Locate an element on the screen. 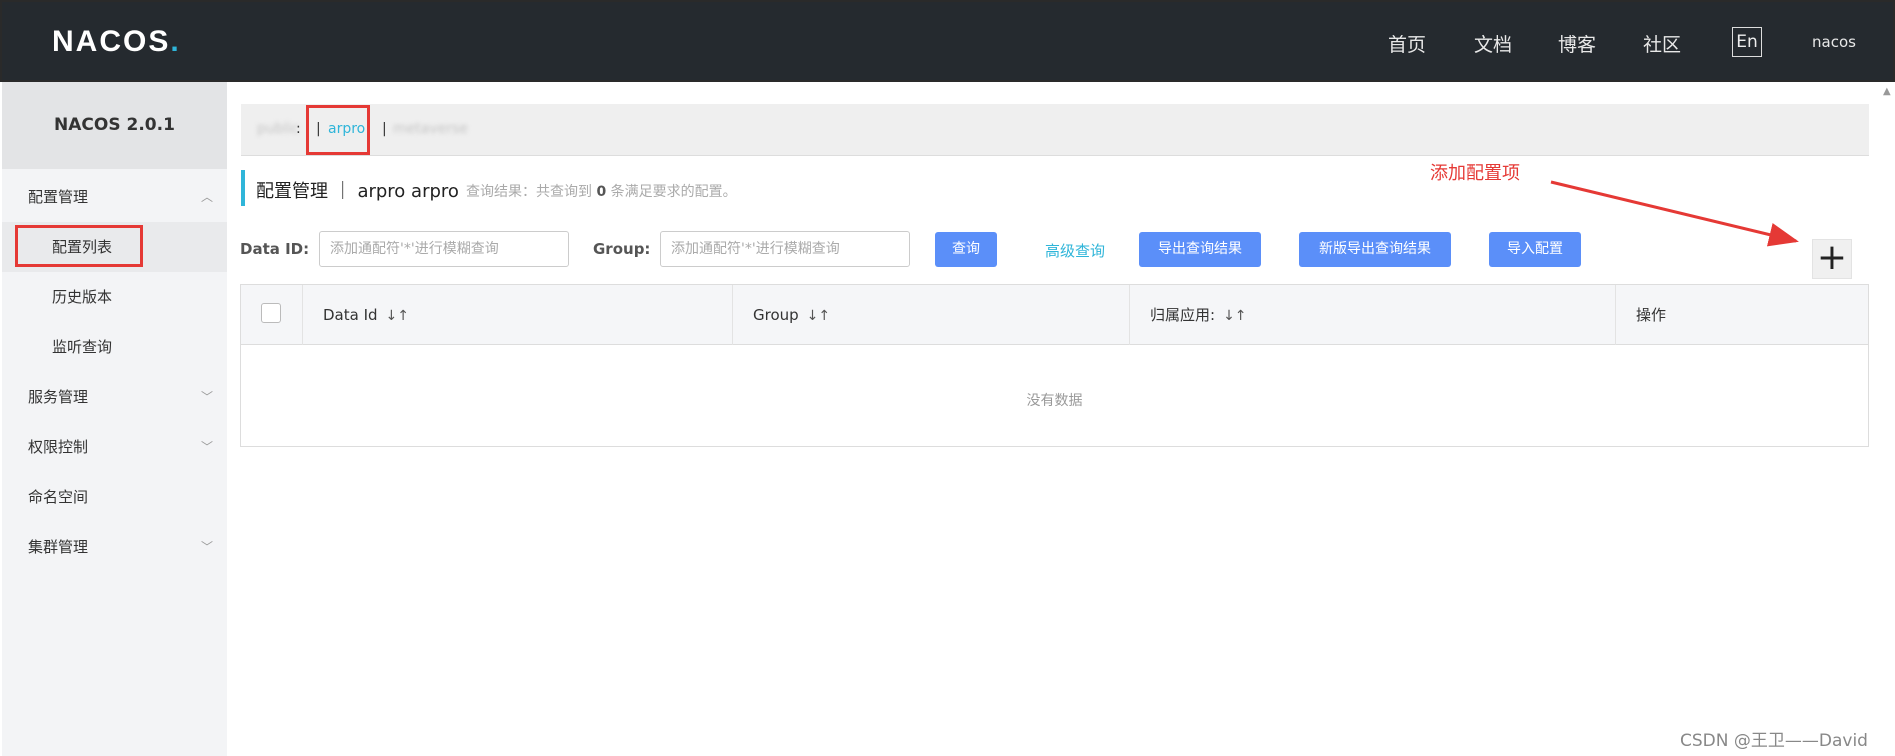 The image size is (1895, 756). advanced-query-link: 高级查询 is located at coordinates (1075, 250).